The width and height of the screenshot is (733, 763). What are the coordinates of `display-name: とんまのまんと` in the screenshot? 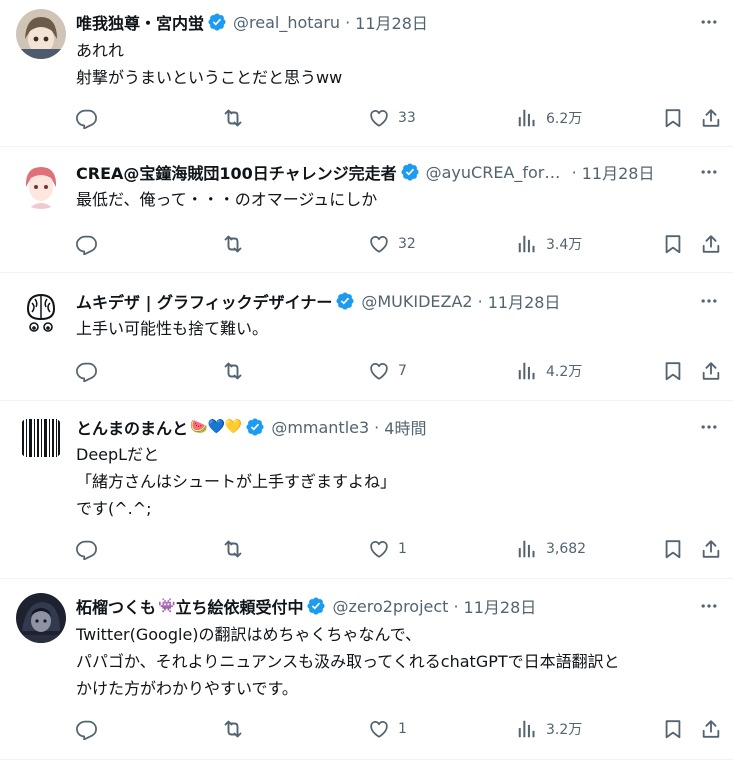 It's located at (132, 427).